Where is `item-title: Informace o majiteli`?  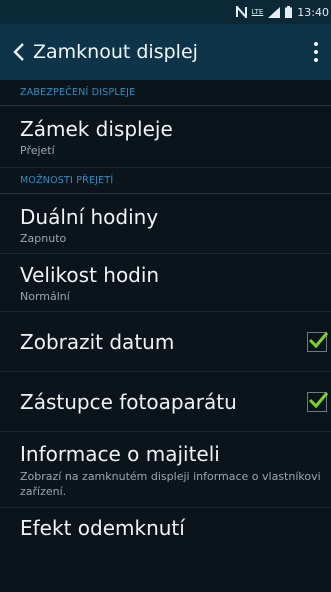
item-title: Informace o majiteli is located at coordinates (120, 454).